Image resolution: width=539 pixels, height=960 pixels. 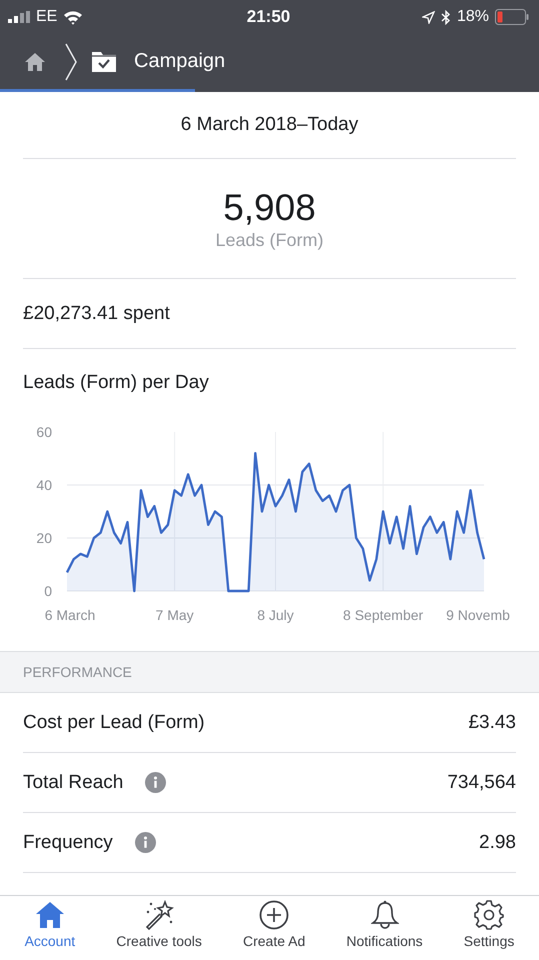 What do you see at coordinates (274, 915) in the screenshot?
I see `add-circle-icon` at bounding box center [274, 915].